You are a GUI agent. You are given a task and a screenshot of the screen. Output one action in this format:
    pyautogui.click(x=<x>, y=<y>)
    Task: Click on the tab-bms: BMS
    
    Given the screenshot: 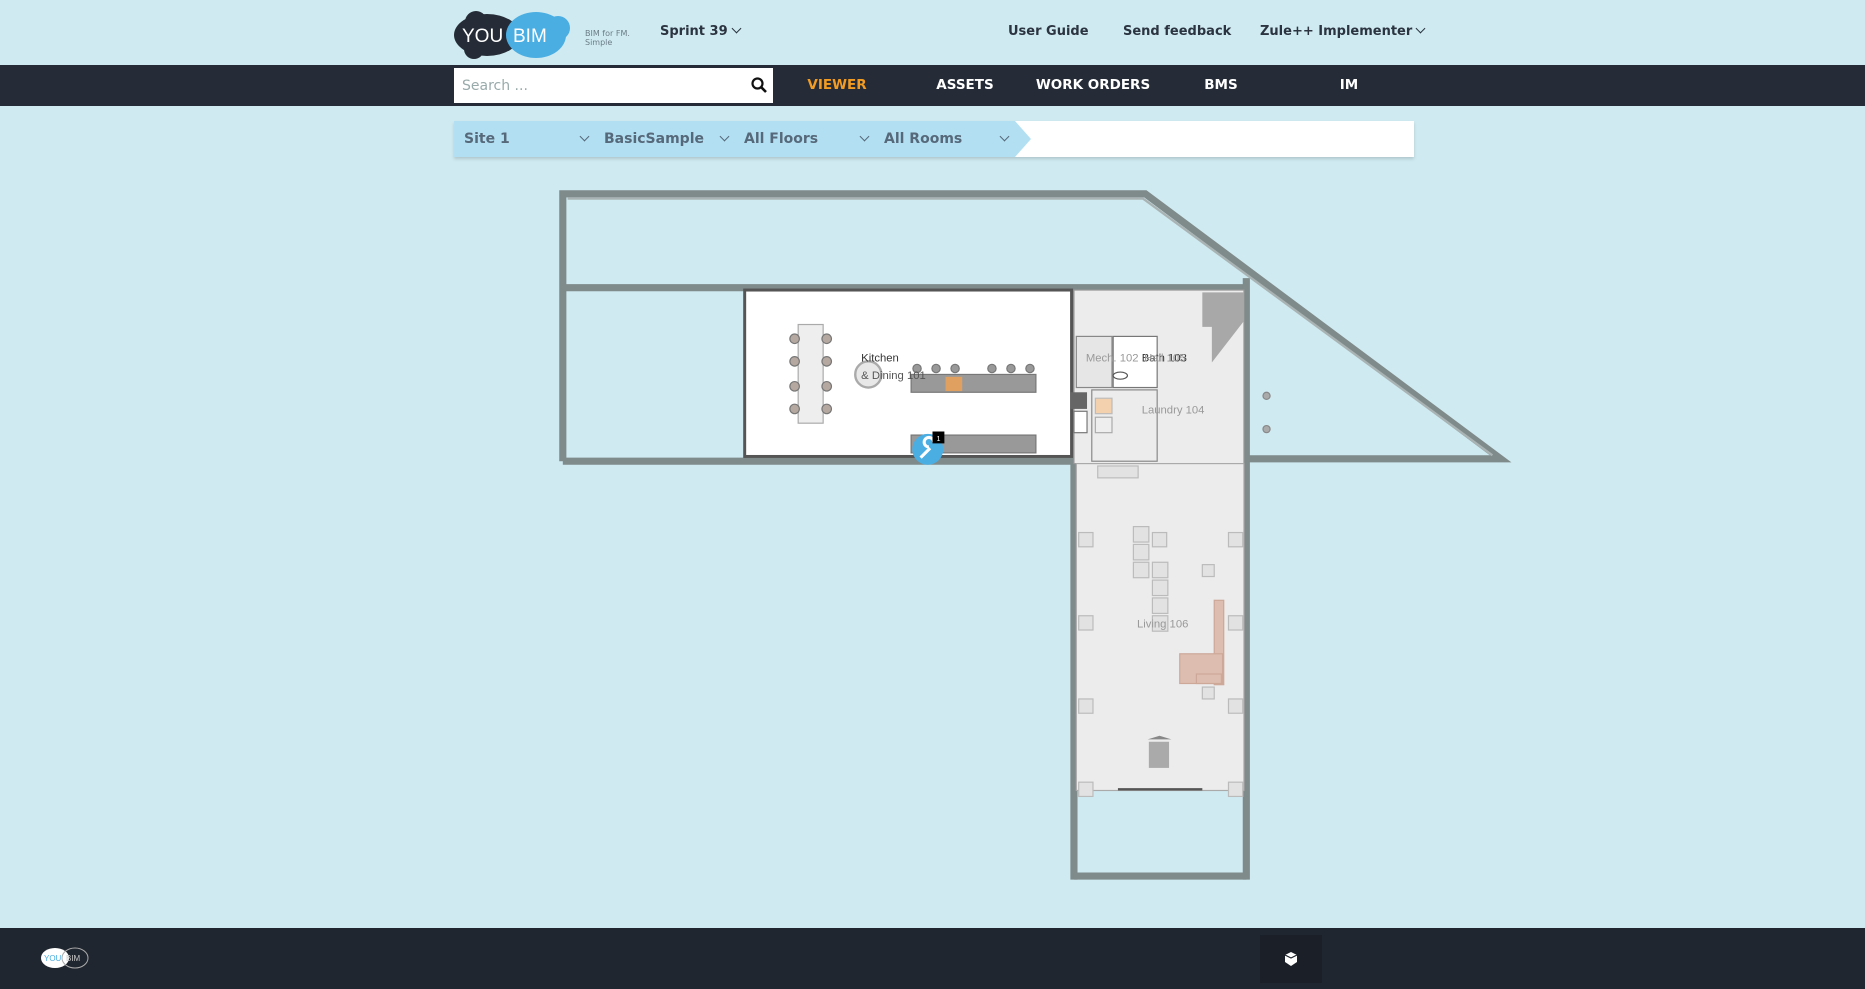 What is the action you would take?
    pyautogui.click(x=1221, y=85)
    